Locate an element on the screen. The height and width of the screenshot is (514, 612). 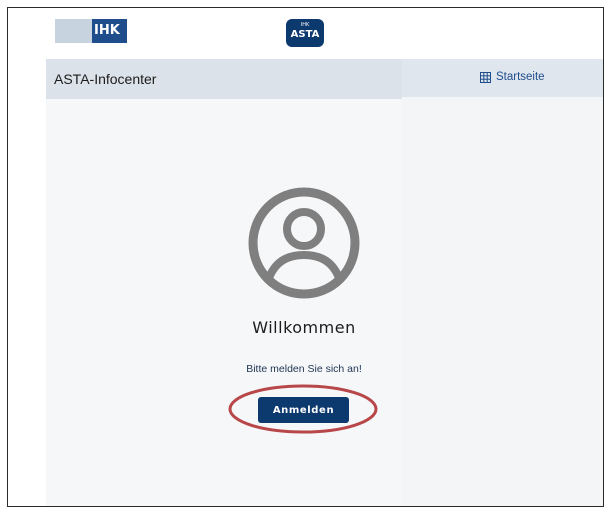
startseite-label: Startseite is located at coordinates (520, 77).